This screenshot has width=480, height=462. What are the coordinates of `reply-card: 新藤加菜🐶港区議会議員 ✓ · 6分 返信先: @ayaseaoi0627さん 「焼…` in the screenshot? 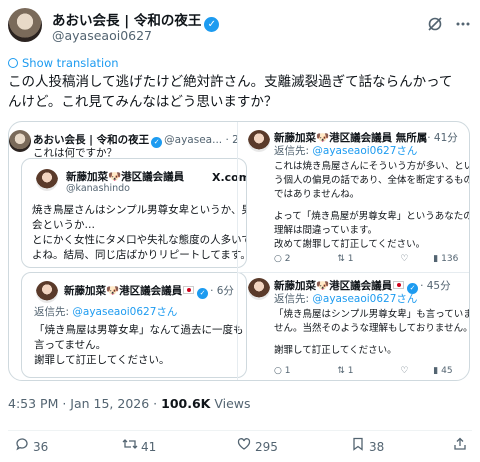 It's located at (134, 325).